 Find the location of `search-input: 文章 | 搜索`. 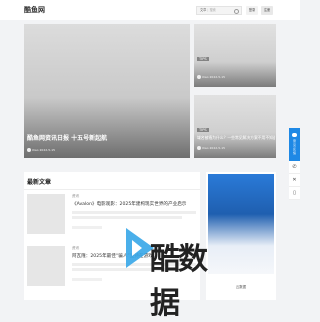

search-input: 文章 | 搜索 is located at coordinates (219, 10).